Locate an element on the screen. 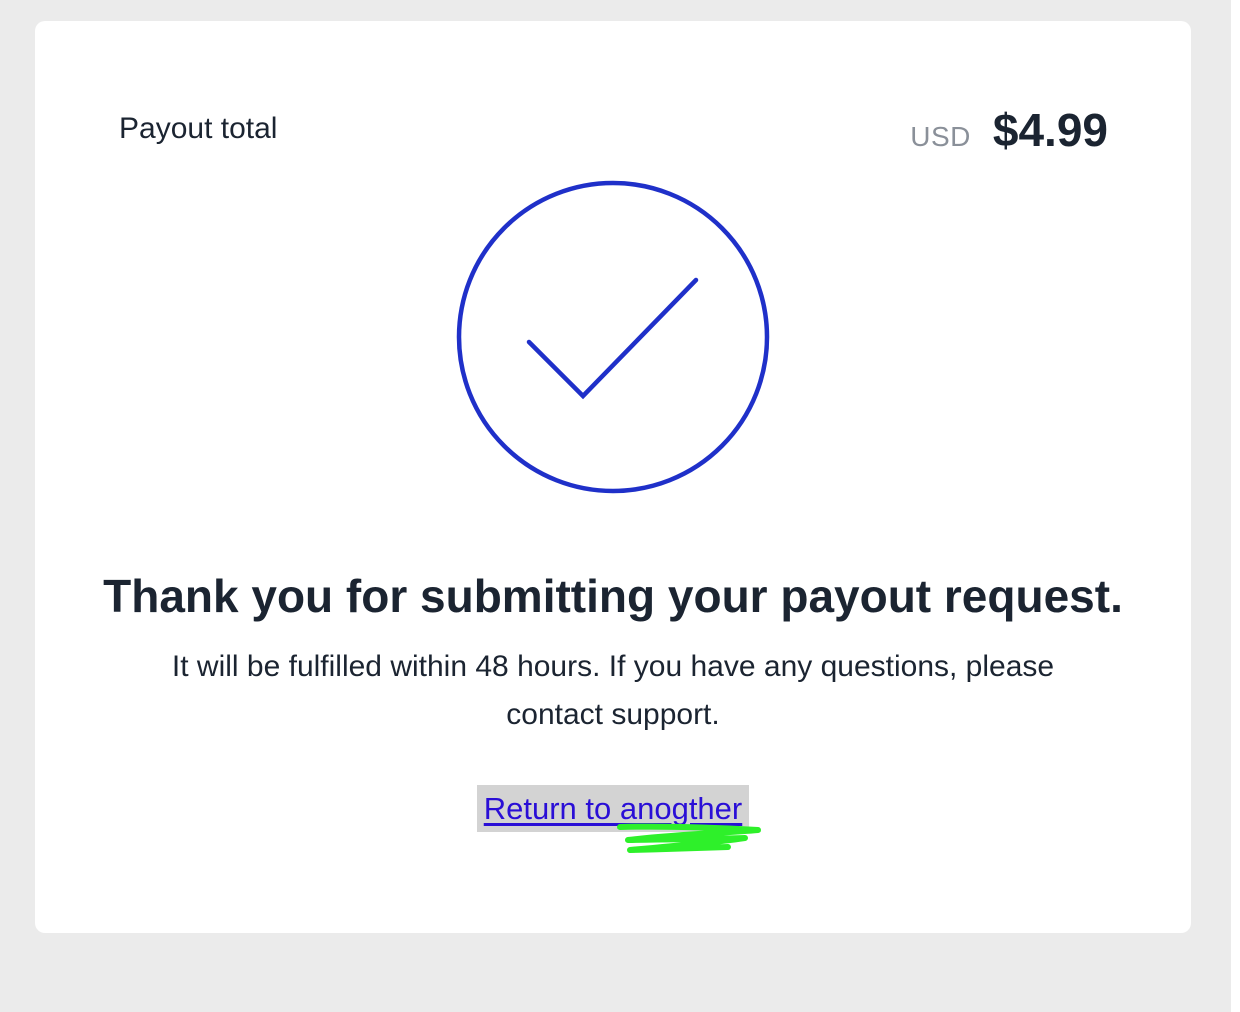  payout-amount-group: USD $4.99 is located at coordinates (1009, 130).